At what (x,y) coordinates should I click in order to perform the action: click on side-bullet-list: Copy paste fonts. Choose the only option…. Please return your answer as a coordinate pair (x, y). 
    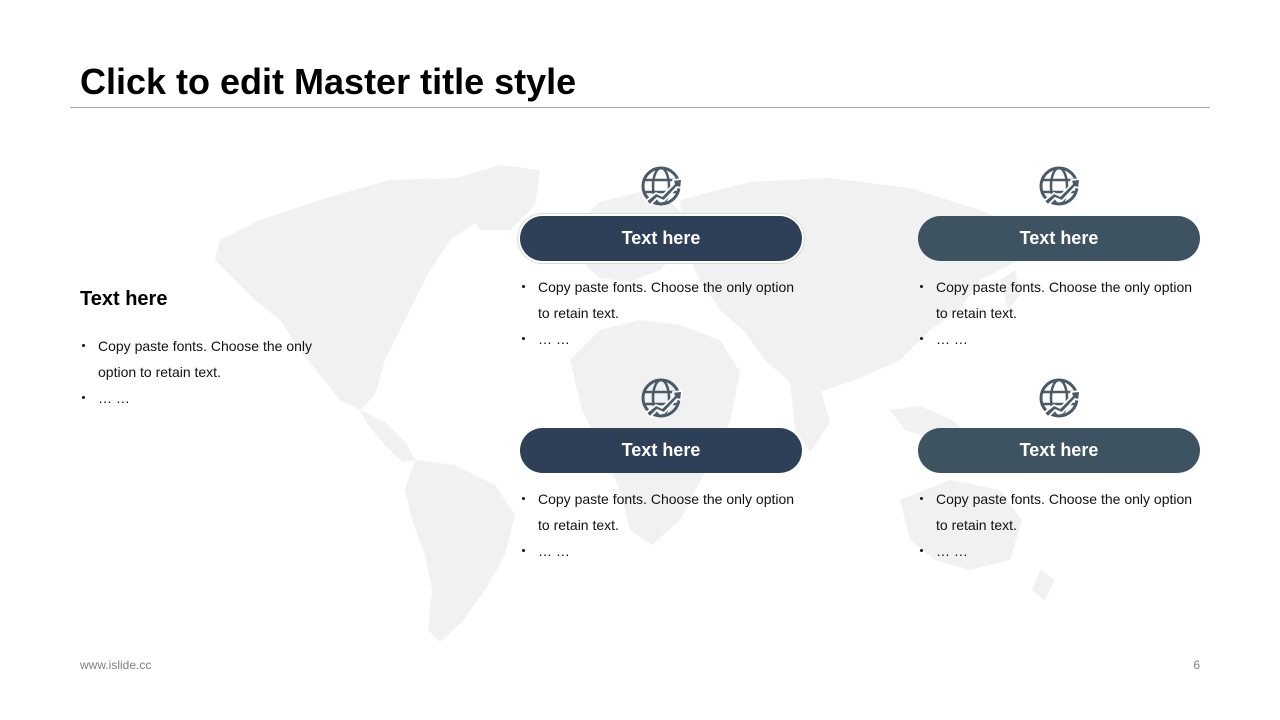
    Looking at the image, I should click on (210, 372).